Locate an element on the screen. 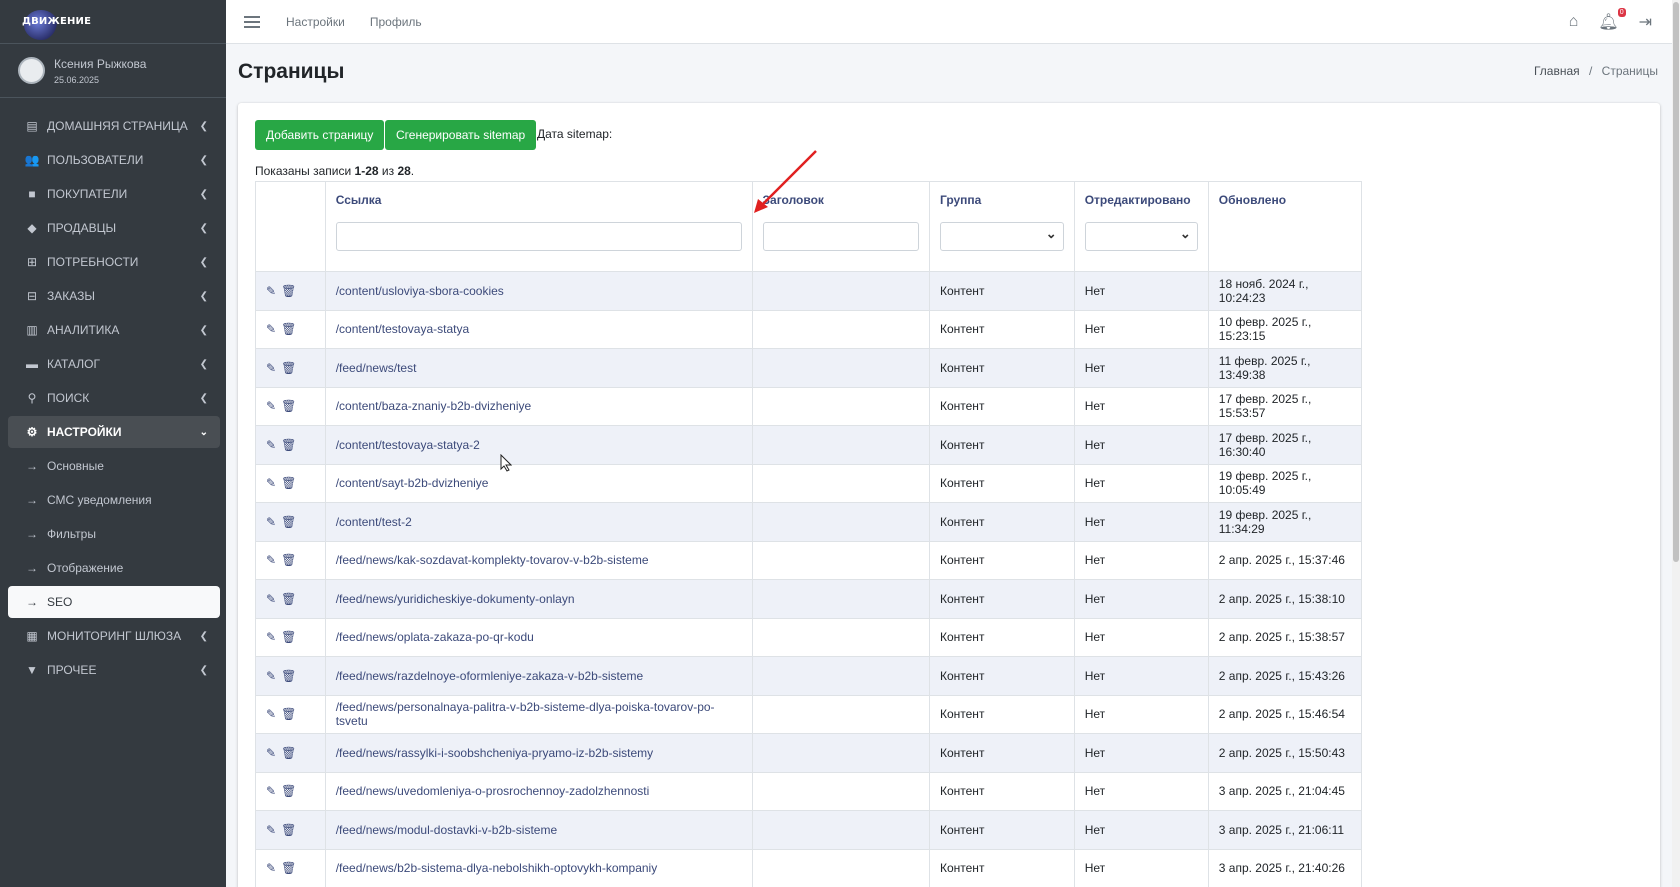  nav-link-settings: Настройки is located at coordinates (315, 22).